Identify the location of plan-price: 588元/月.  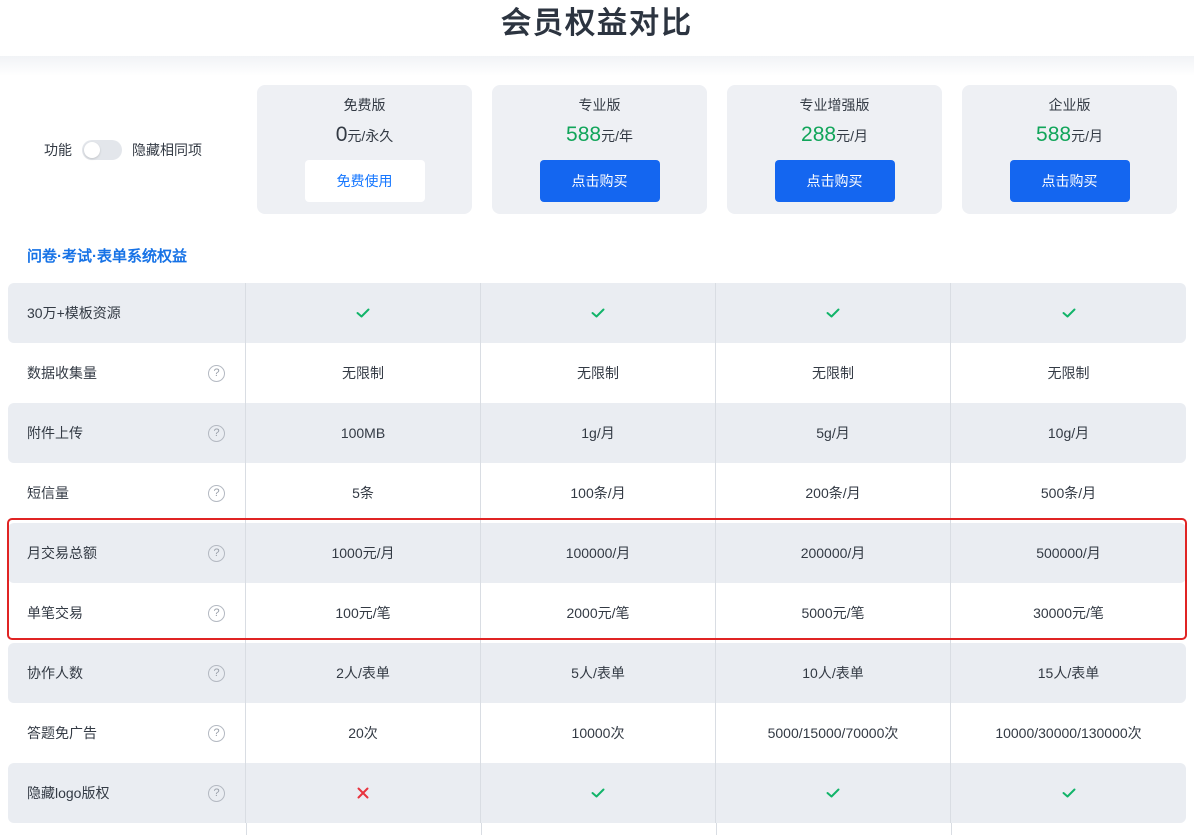
(1069, 135).